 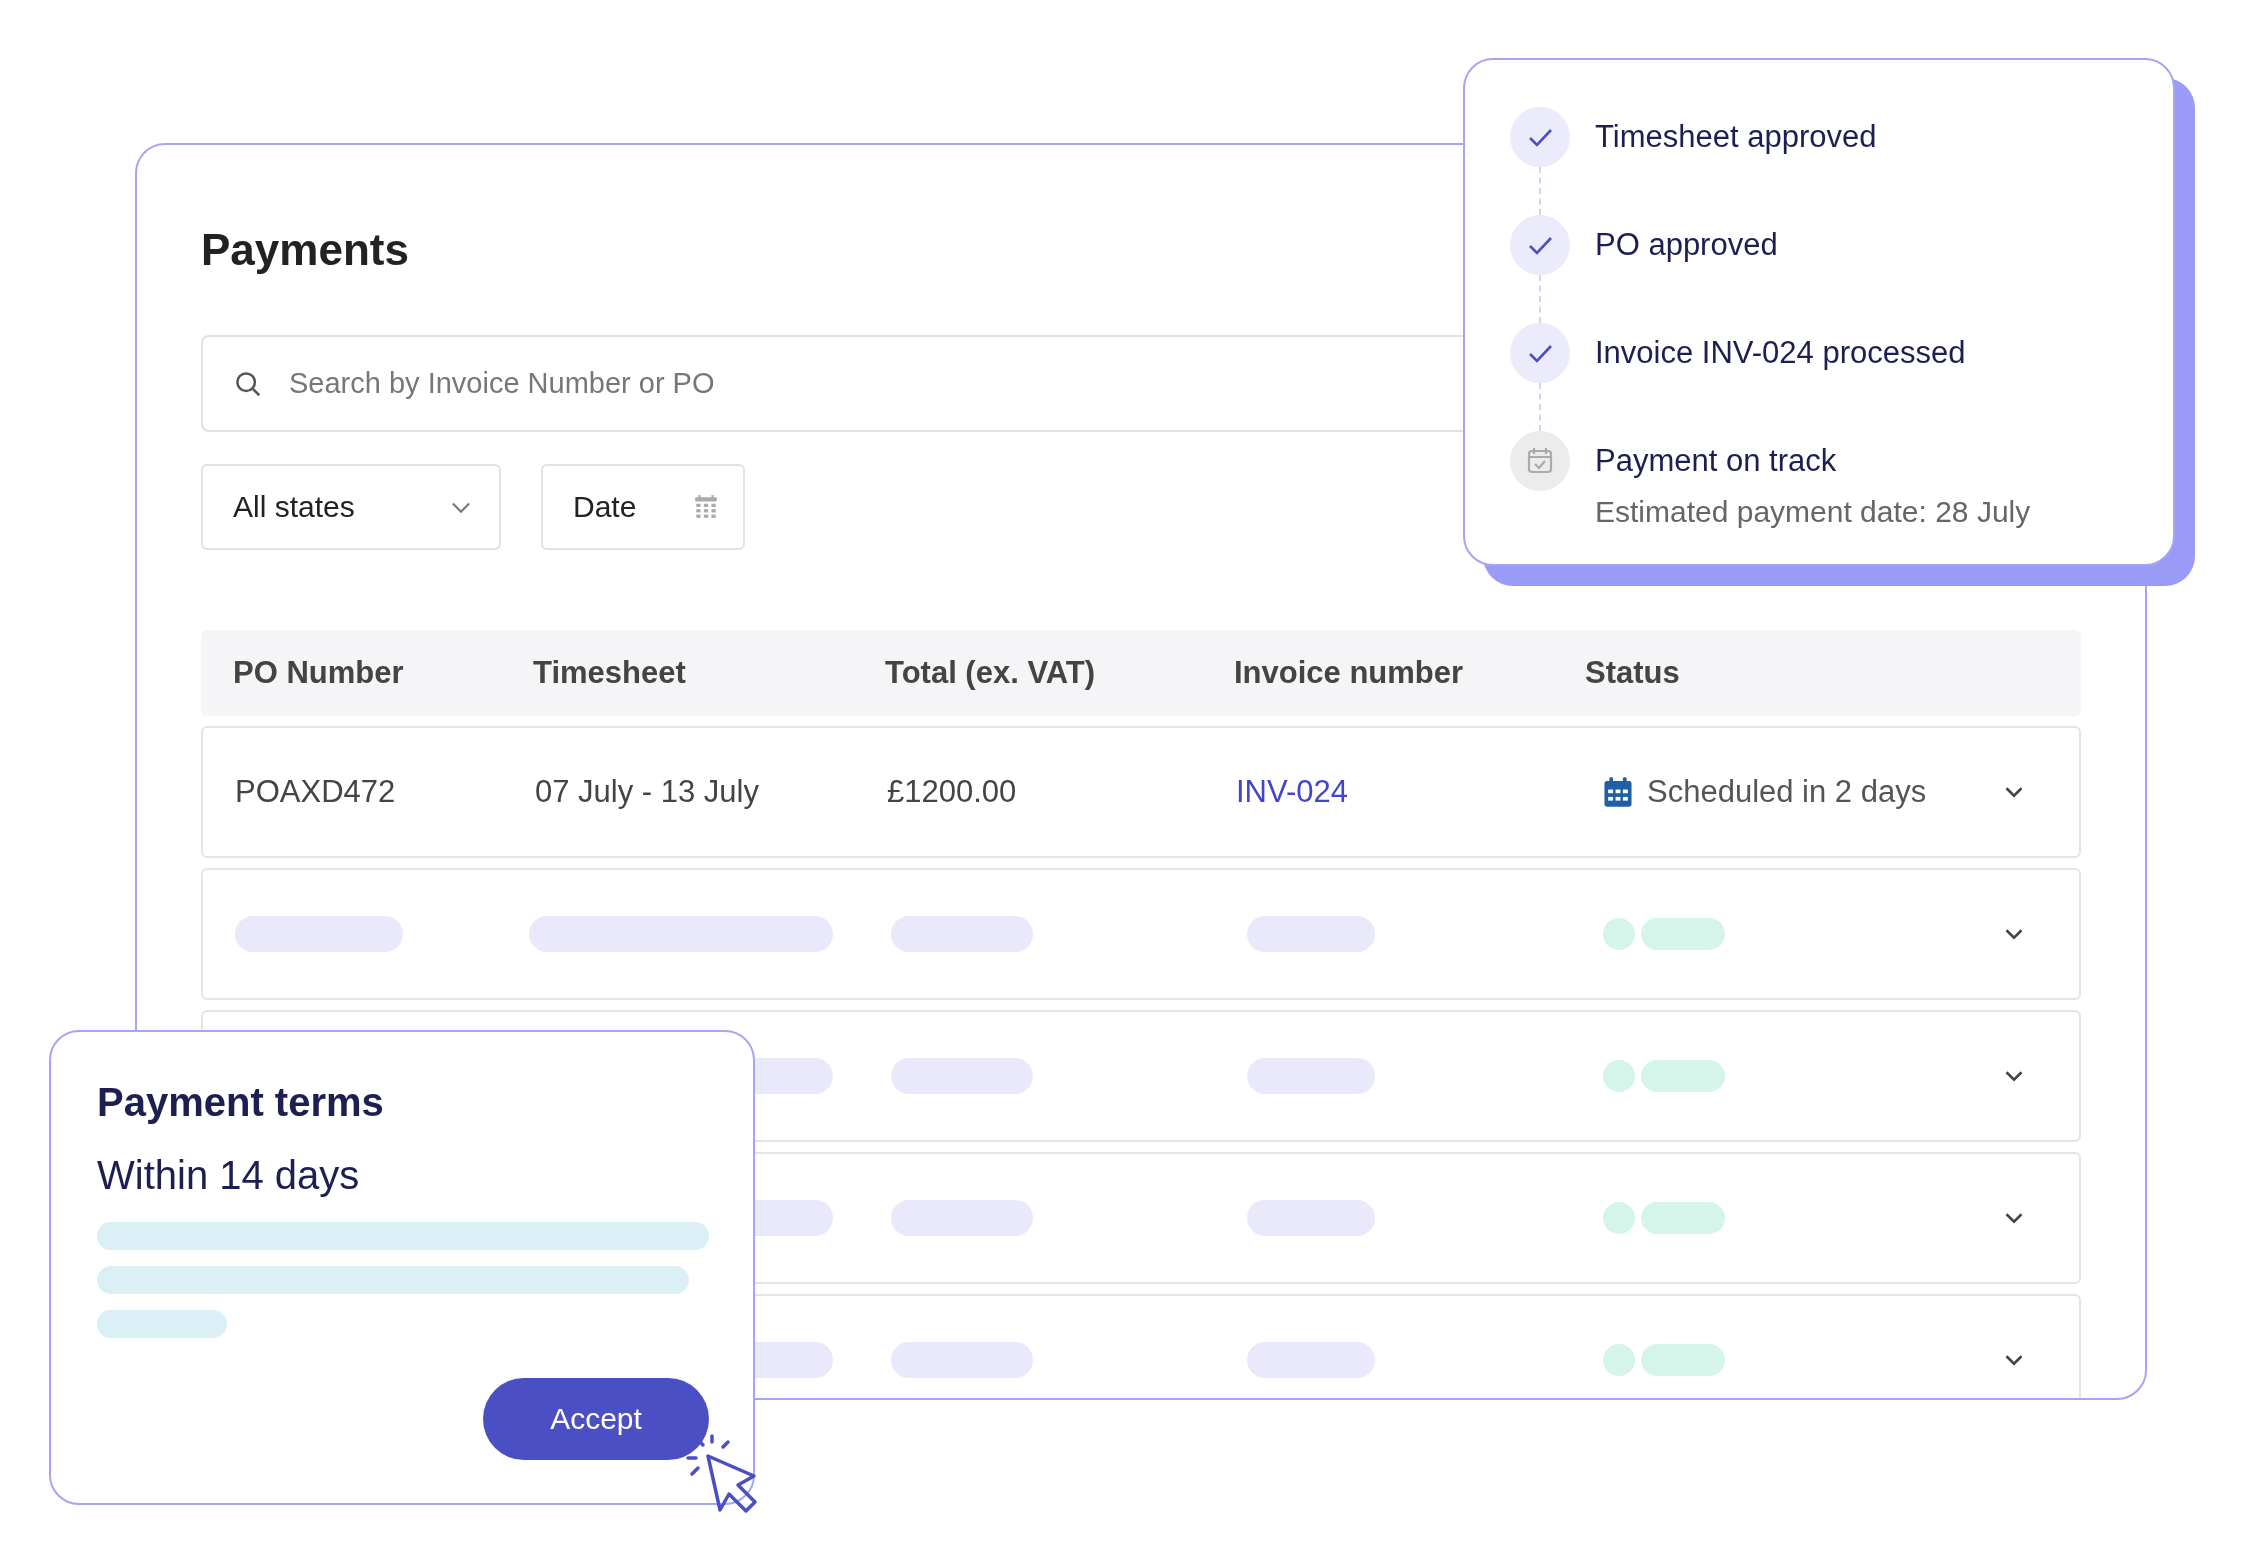 I want to click on status-text: Scheduled in 2 days, so click(x=1787, y=792).